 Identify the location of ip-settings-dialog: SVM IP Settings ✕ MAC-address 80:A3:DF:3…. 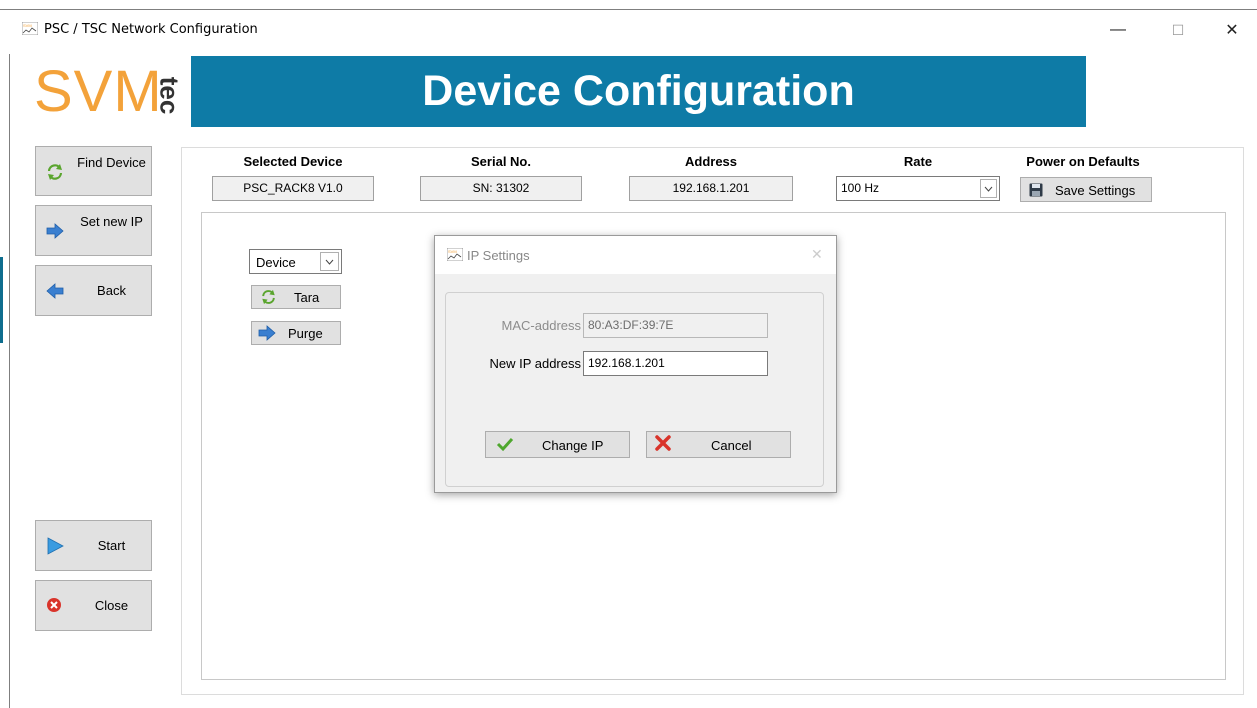
(635, 364).